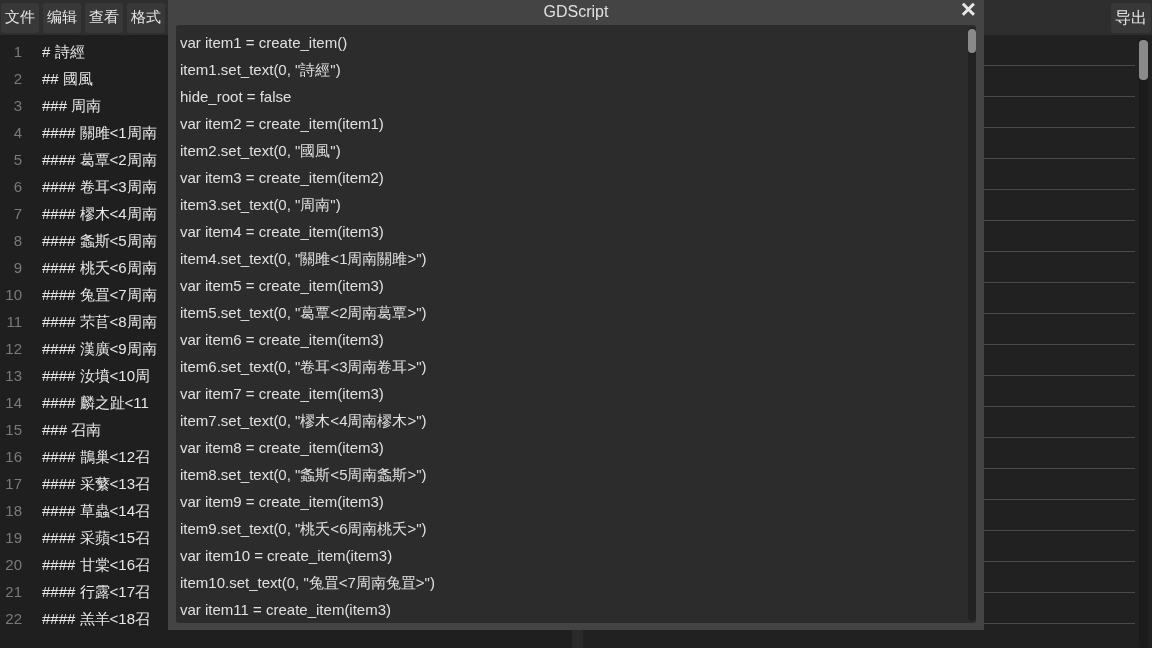 The image size is (1152, 648). Describe the element at coordinates (264, 43) in the screenshot. I see `code-line: var item1 = create_item()` at that location.